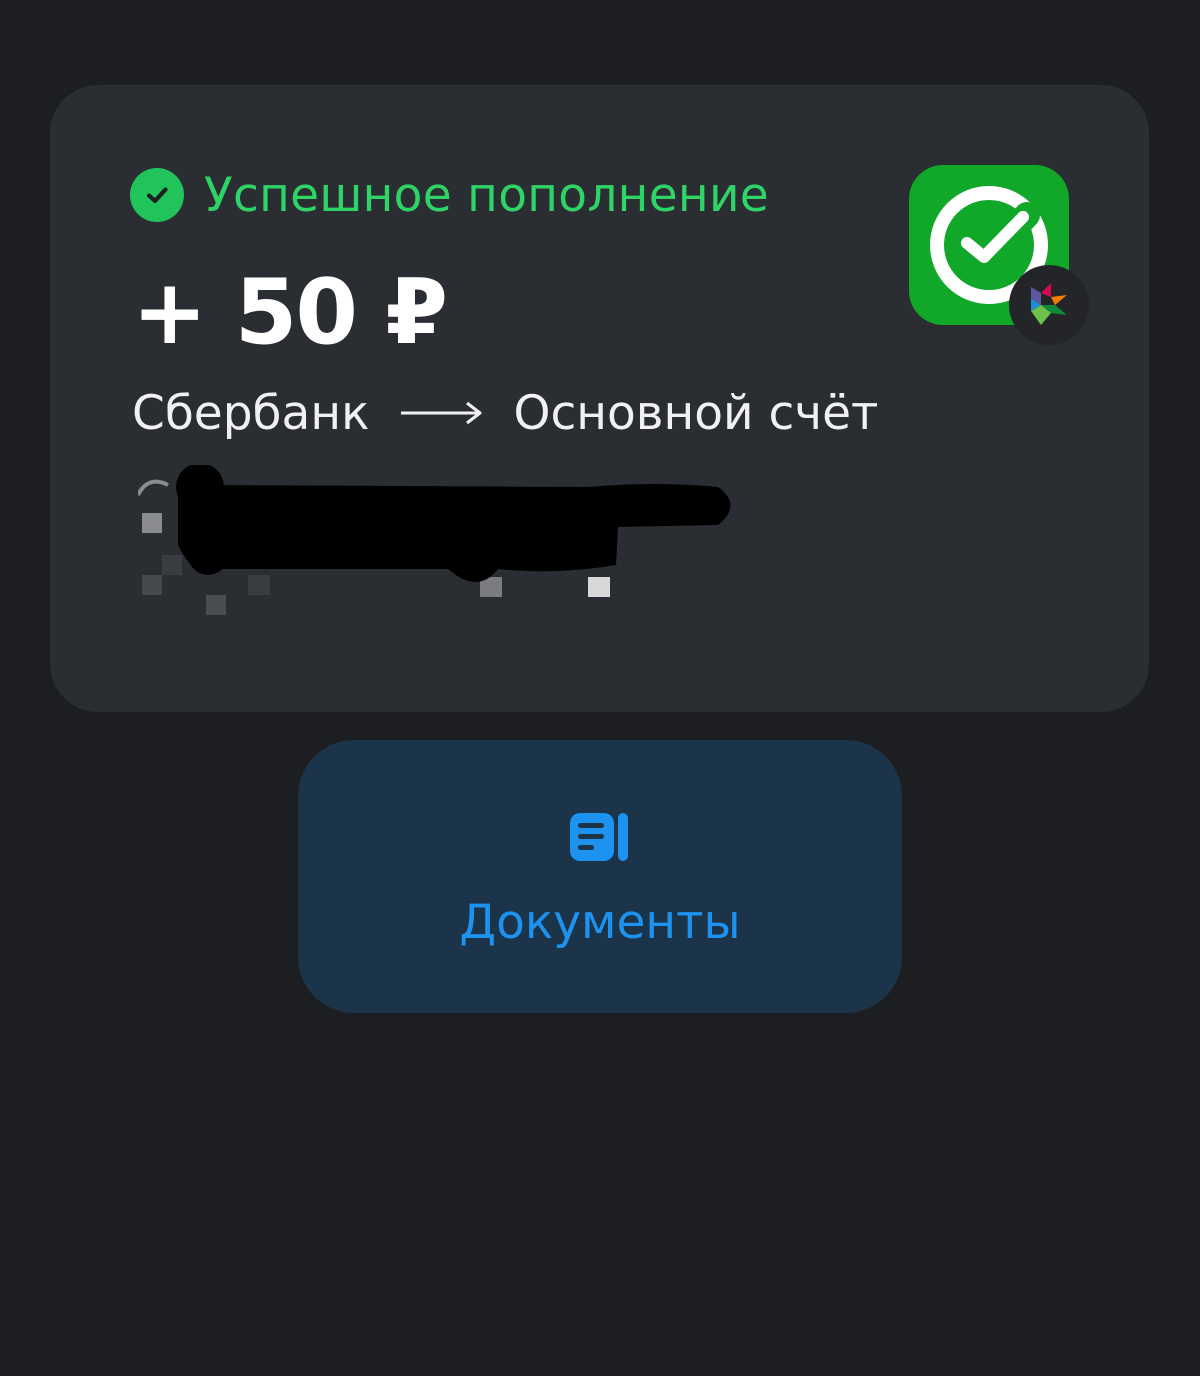 The image size is (1200, 1376). Describe the element at coordinates (1049, 305) in the screenshot. I see `sbp-logo-icon` at that location.